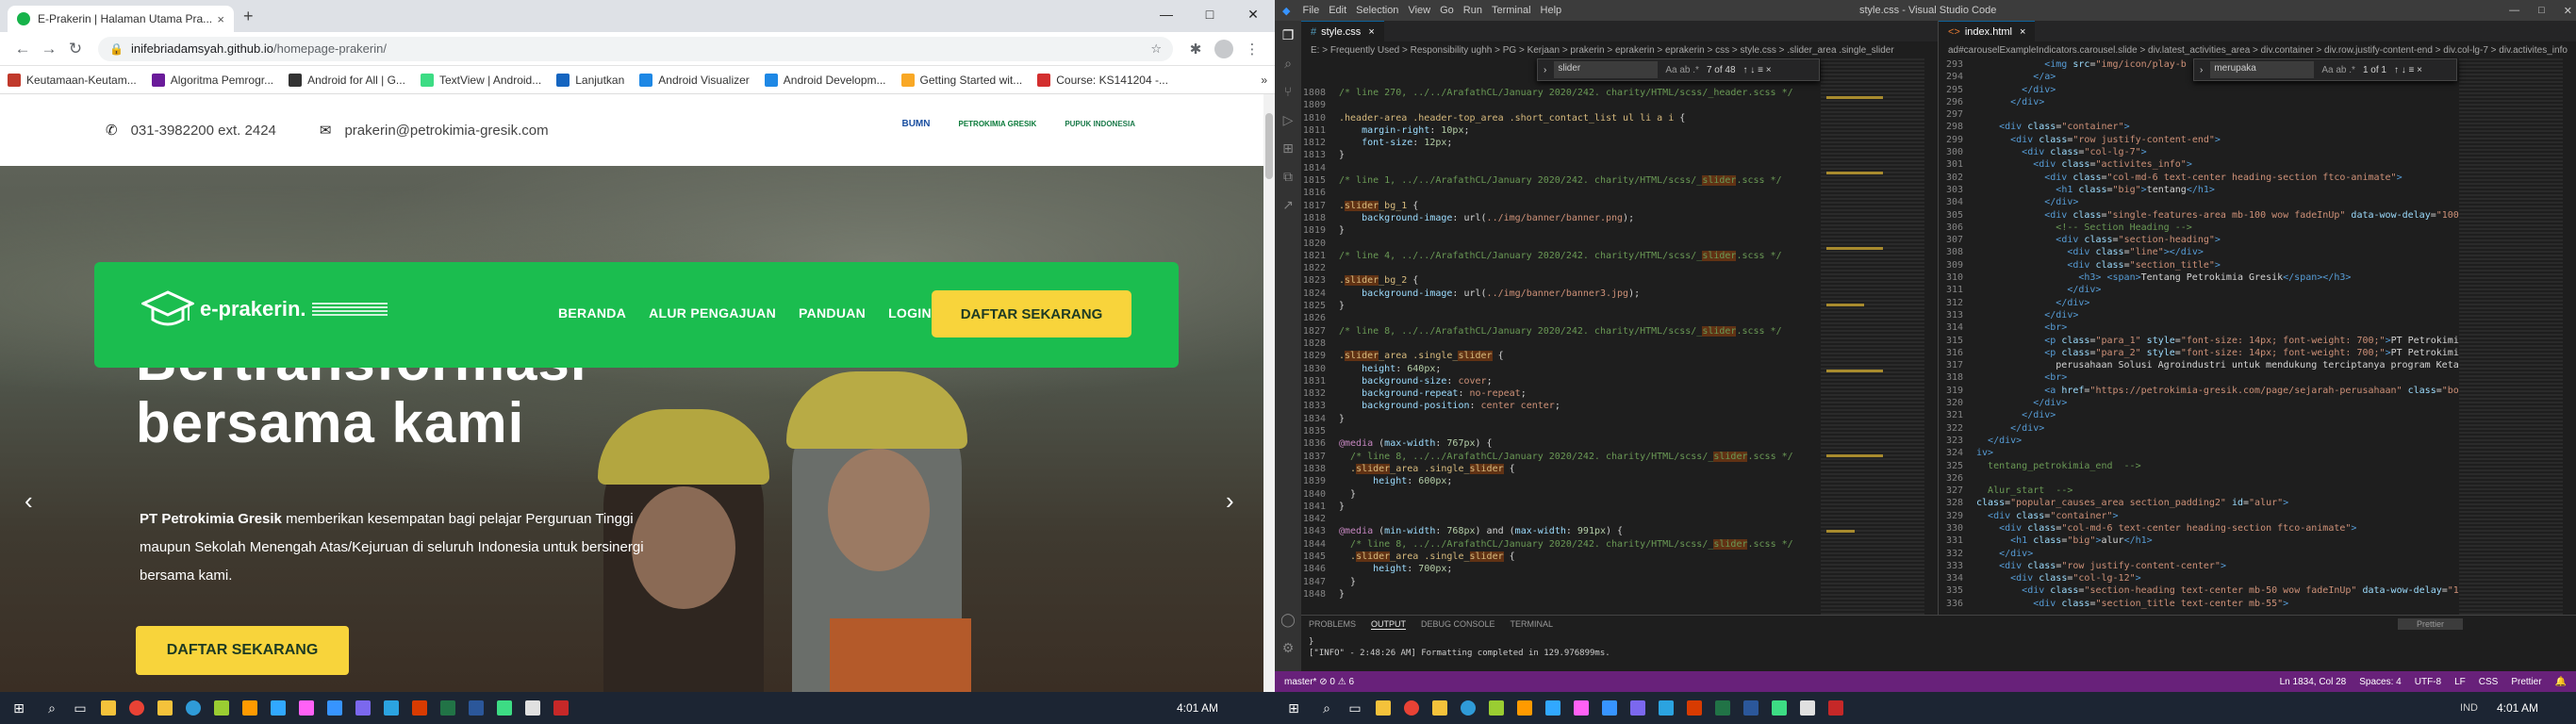 Image resolution: width=2576 pixels, height=724 pixels. I want to click on daftar-sekarang-button: DAFTAR SEKARANG, so click(1031, 313).